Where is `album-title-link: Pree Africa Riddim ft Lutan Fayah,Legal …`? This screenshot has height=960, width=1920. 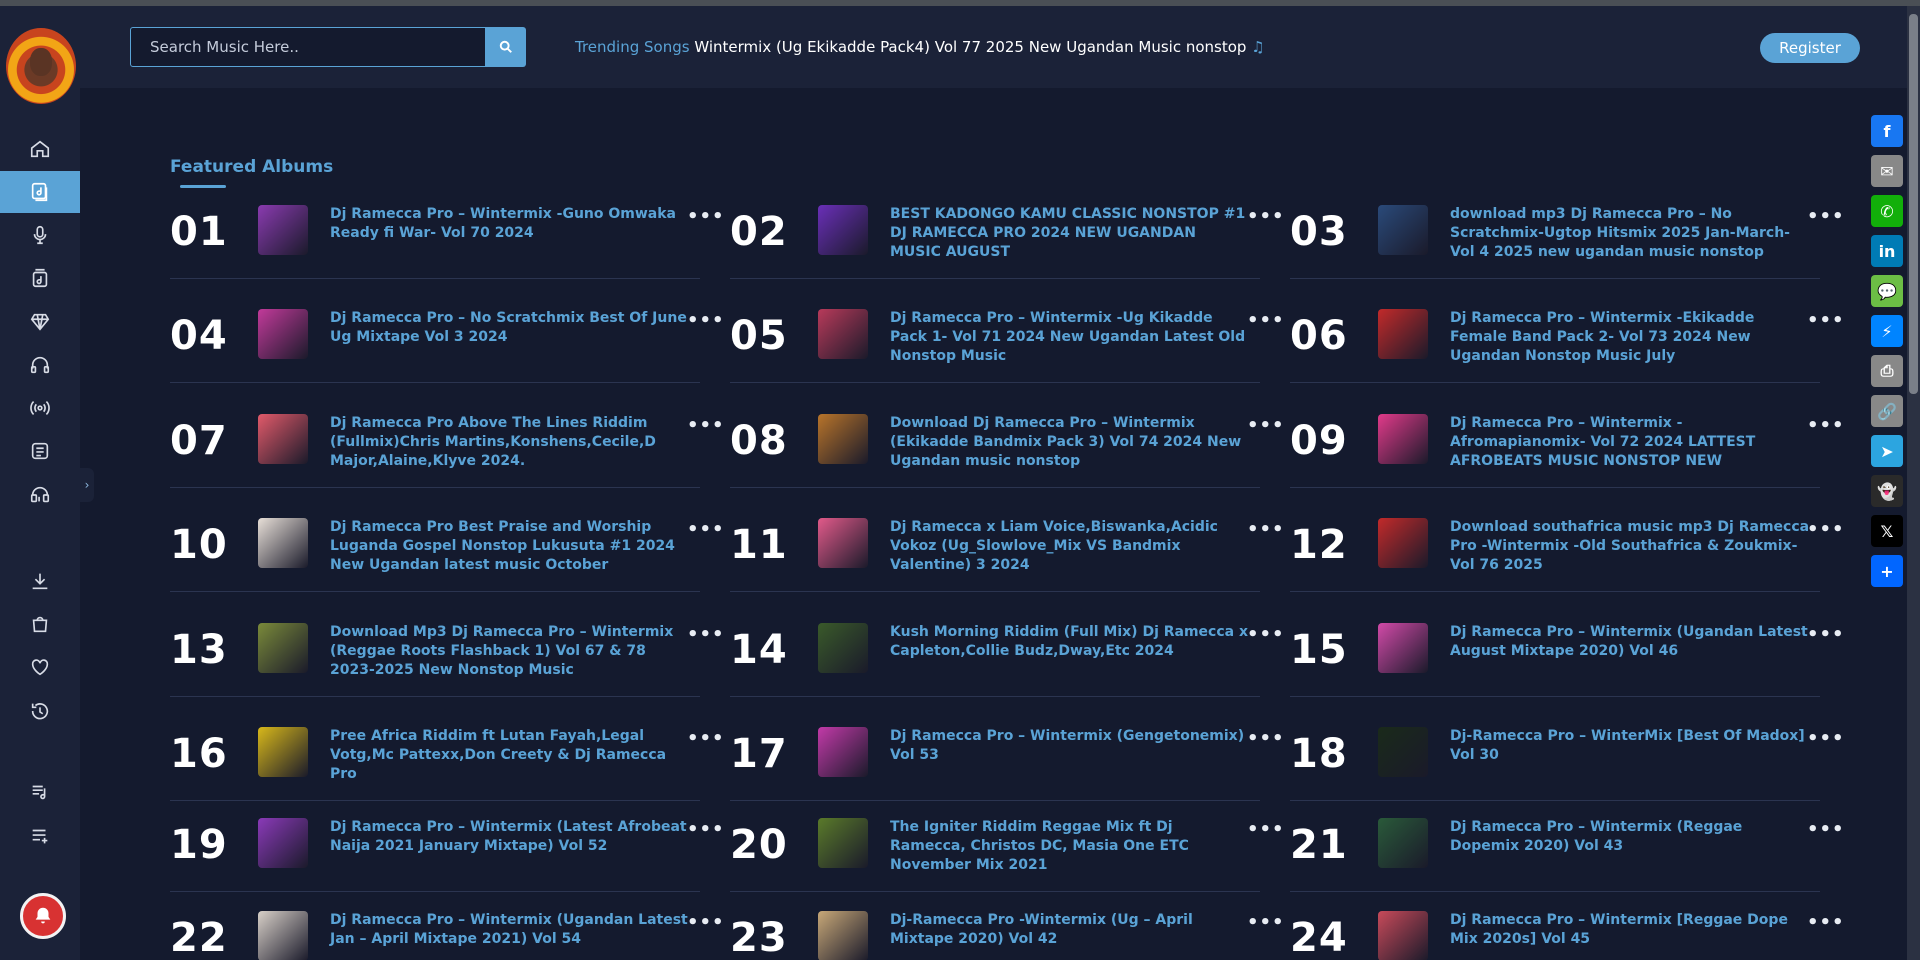
album-title-link: Pree Africa Riddim ft Lutan Fayah,Legal … is located at coordinates (510, 755).